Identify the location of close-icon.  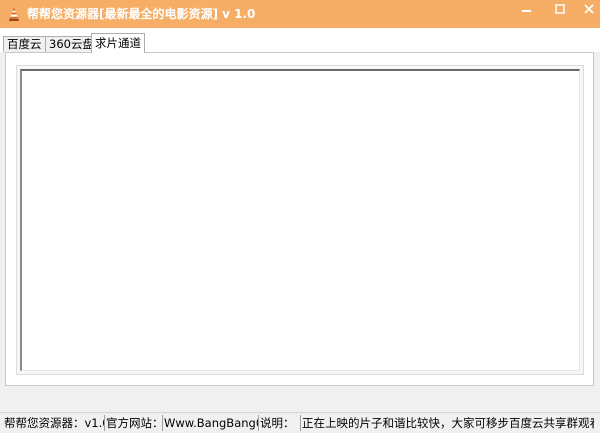
(588, 9).